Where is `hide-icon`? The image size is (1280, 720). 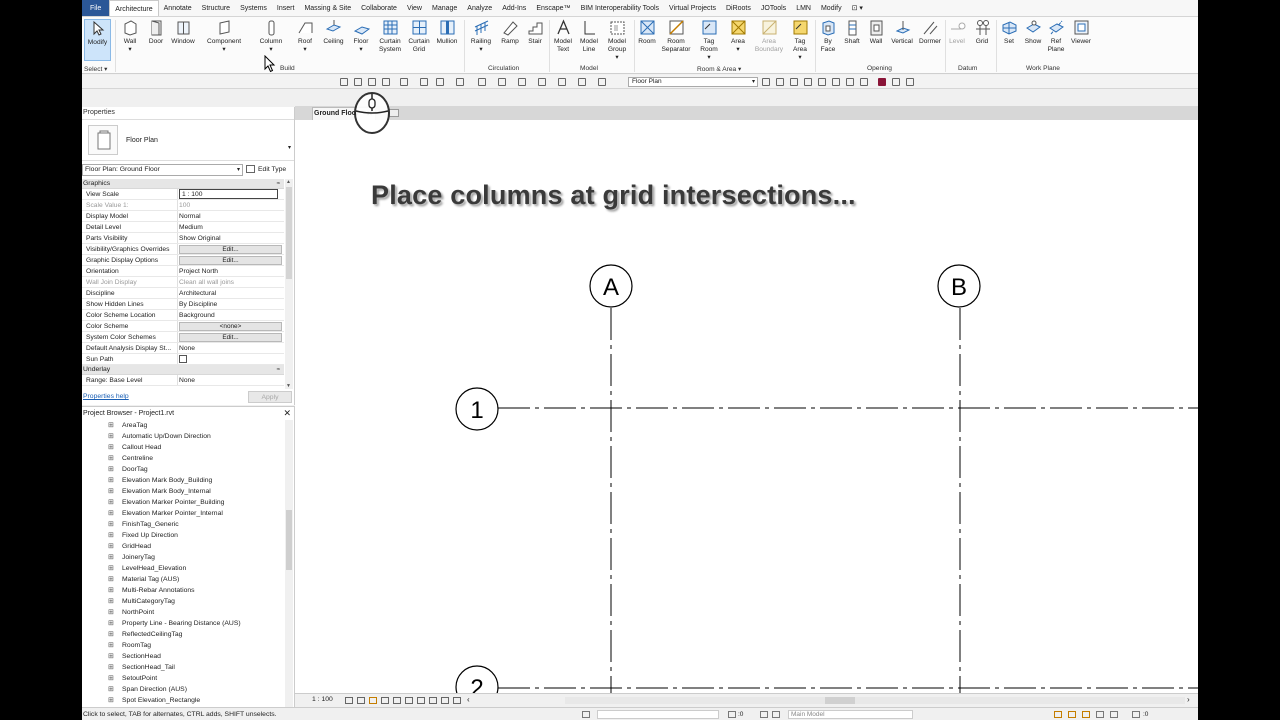
hide-icon is located at coordinates (836, 82).